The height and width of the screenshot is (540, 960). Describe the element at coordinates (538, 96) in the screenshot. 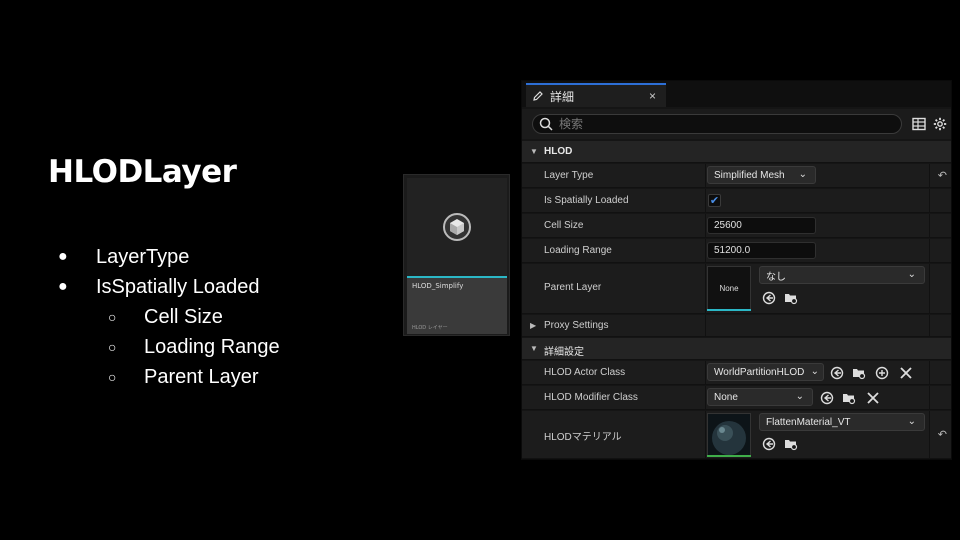

I see `pencil-icon` at that location.